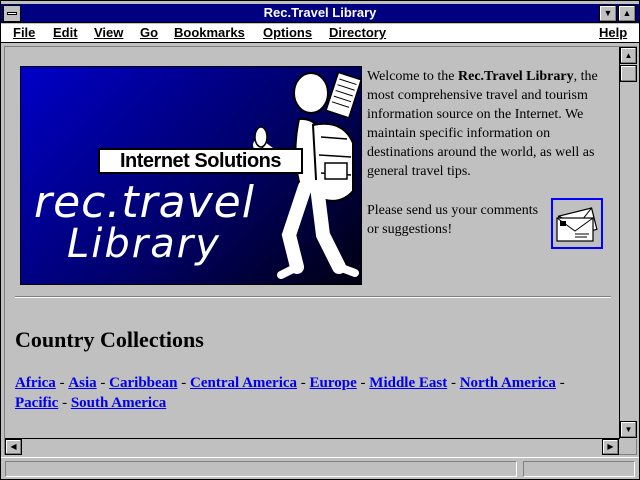 This screenshot has height=480, width=640. What do you see at coordinates (109, 339) in the screenshot?
I see `country-collections-heading: Country Collections` at bounding box center [109, 339].